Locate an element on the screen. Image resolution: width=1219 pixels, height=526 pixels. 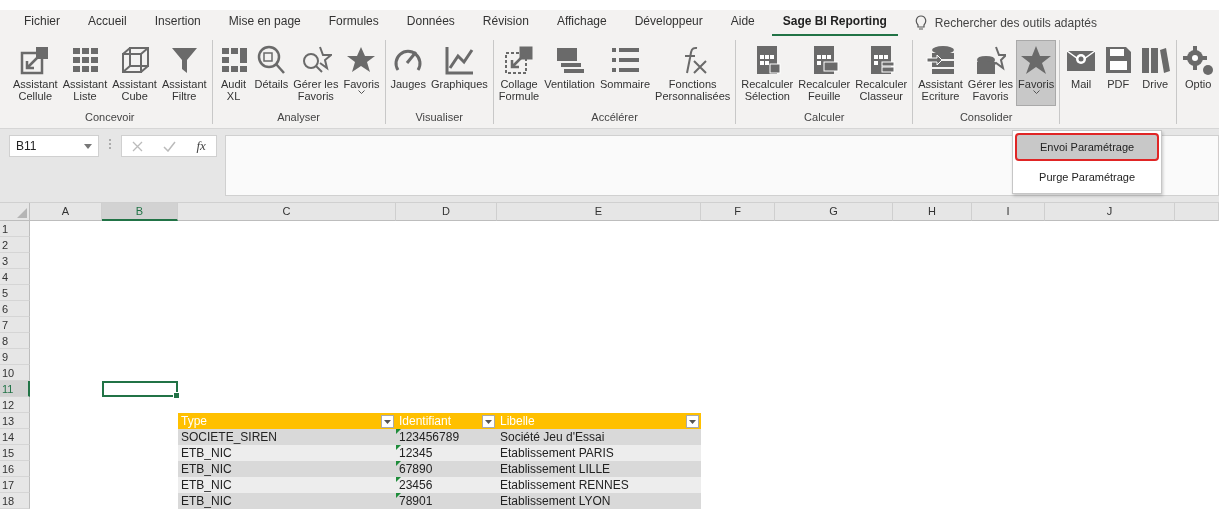
insert-function-button: fx is located at coordinates (201, 146).